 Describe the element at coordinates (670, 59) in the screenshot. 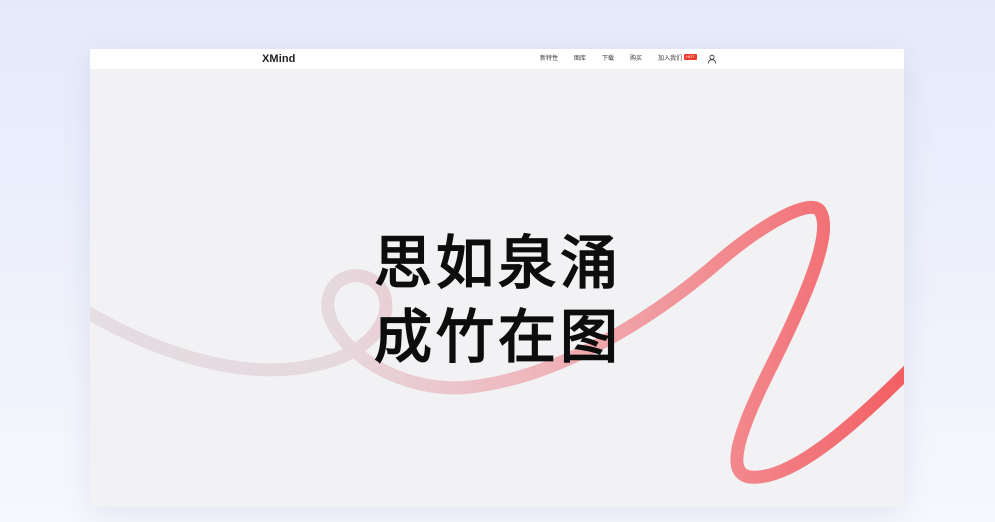

I see `join-us-label: 加入我们` at that location.